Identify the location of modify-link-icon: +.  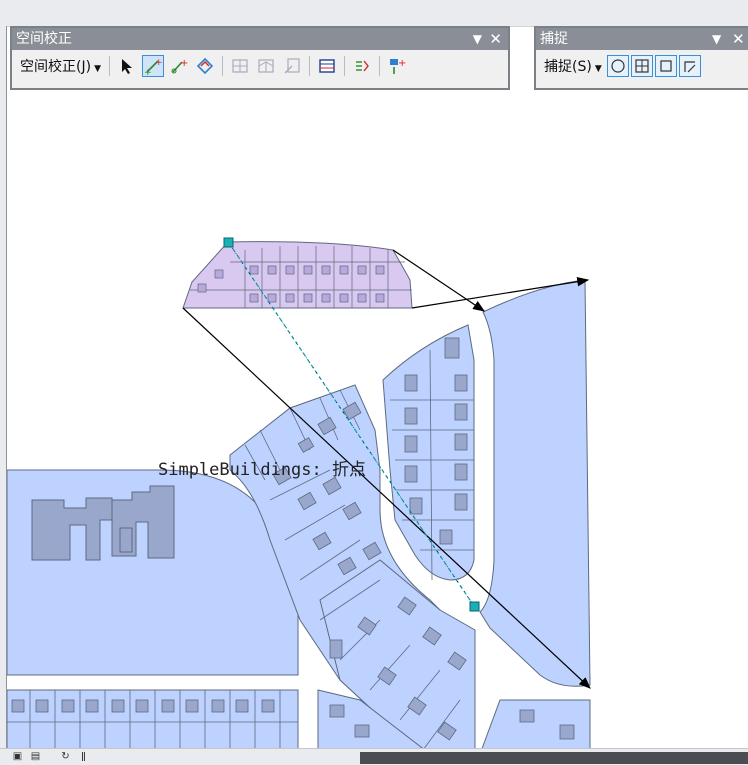
(179, 66).